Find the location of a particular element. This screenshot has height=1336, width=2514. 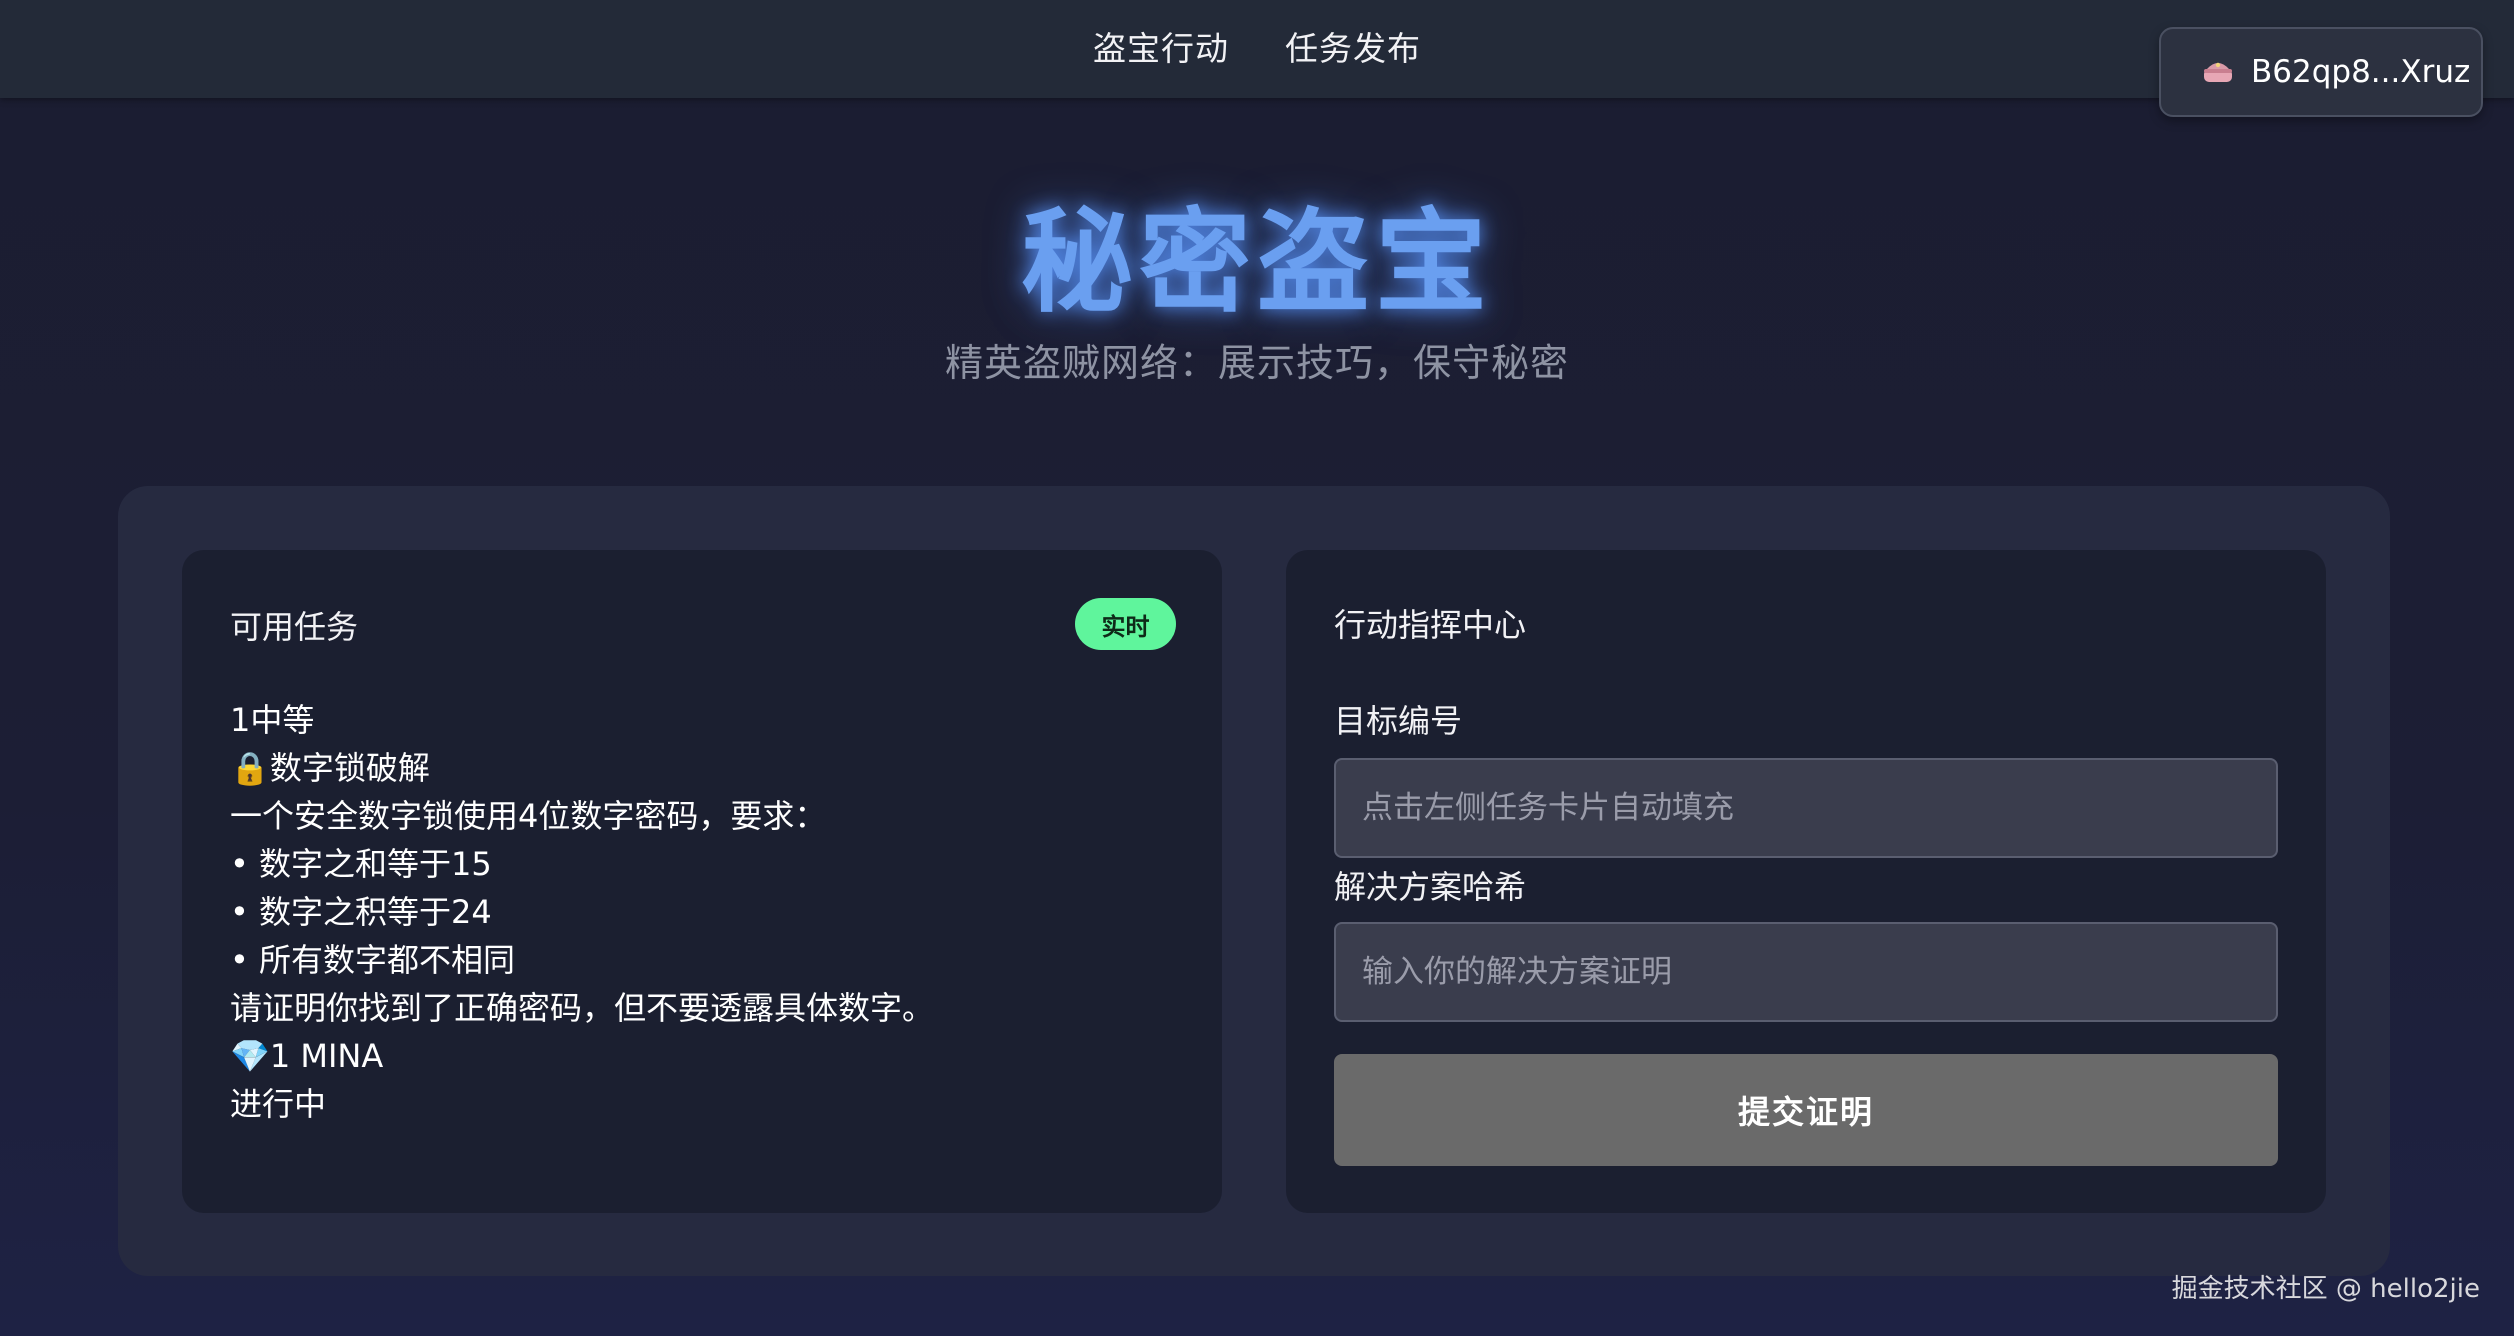

solution-hash-label: 解决方案哈希 is located at coordinates (1430, 887).